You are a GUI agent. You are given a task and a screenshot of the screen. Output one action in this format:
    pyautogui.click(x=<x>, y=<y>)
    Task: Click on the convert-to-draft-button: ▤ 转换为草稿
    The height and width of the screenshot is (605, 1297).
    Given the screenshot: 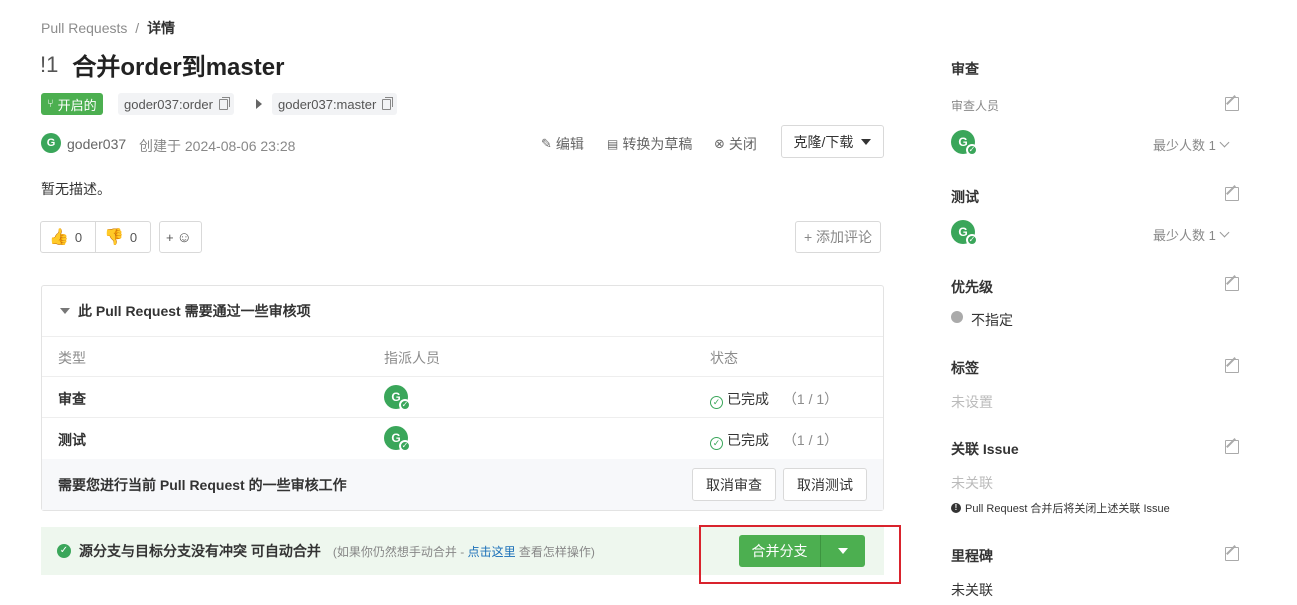 What is the action you would take?
    pyautogui.click(x=649, y=144)
    